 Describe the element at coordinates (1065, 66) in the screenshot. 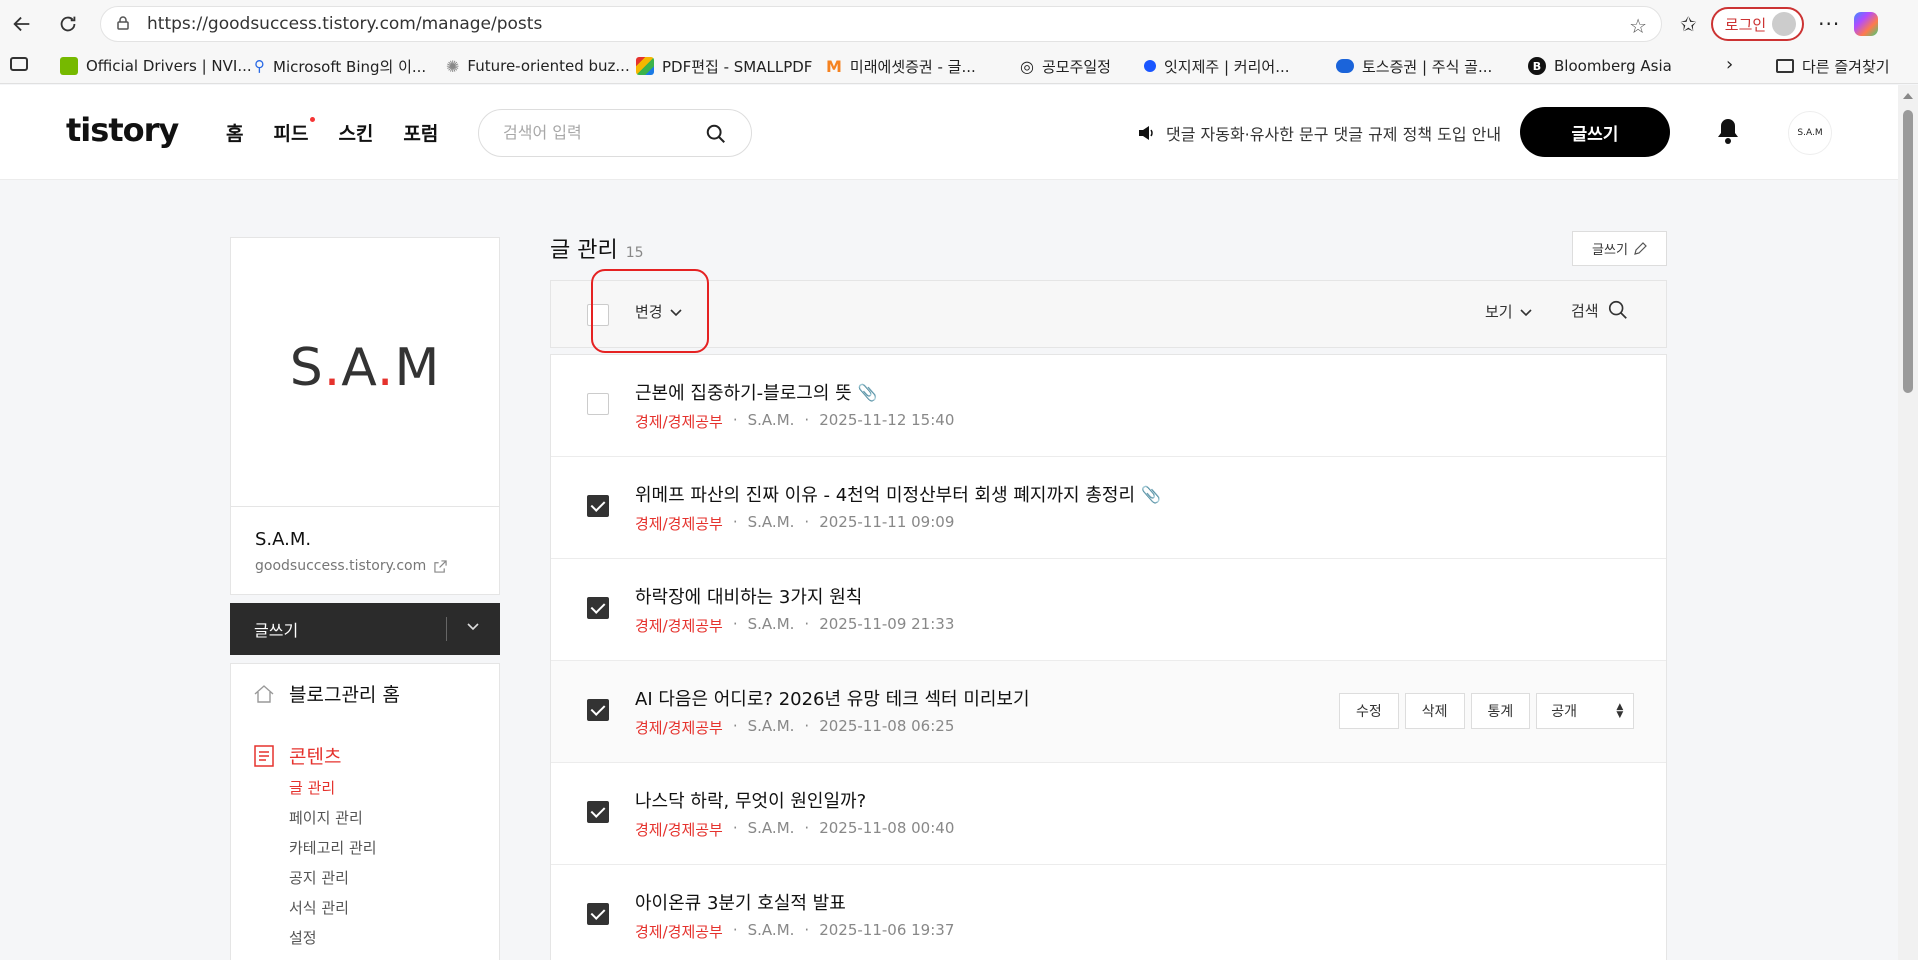

I see `bookmark-6: ◎ 공모주일정` at that location.